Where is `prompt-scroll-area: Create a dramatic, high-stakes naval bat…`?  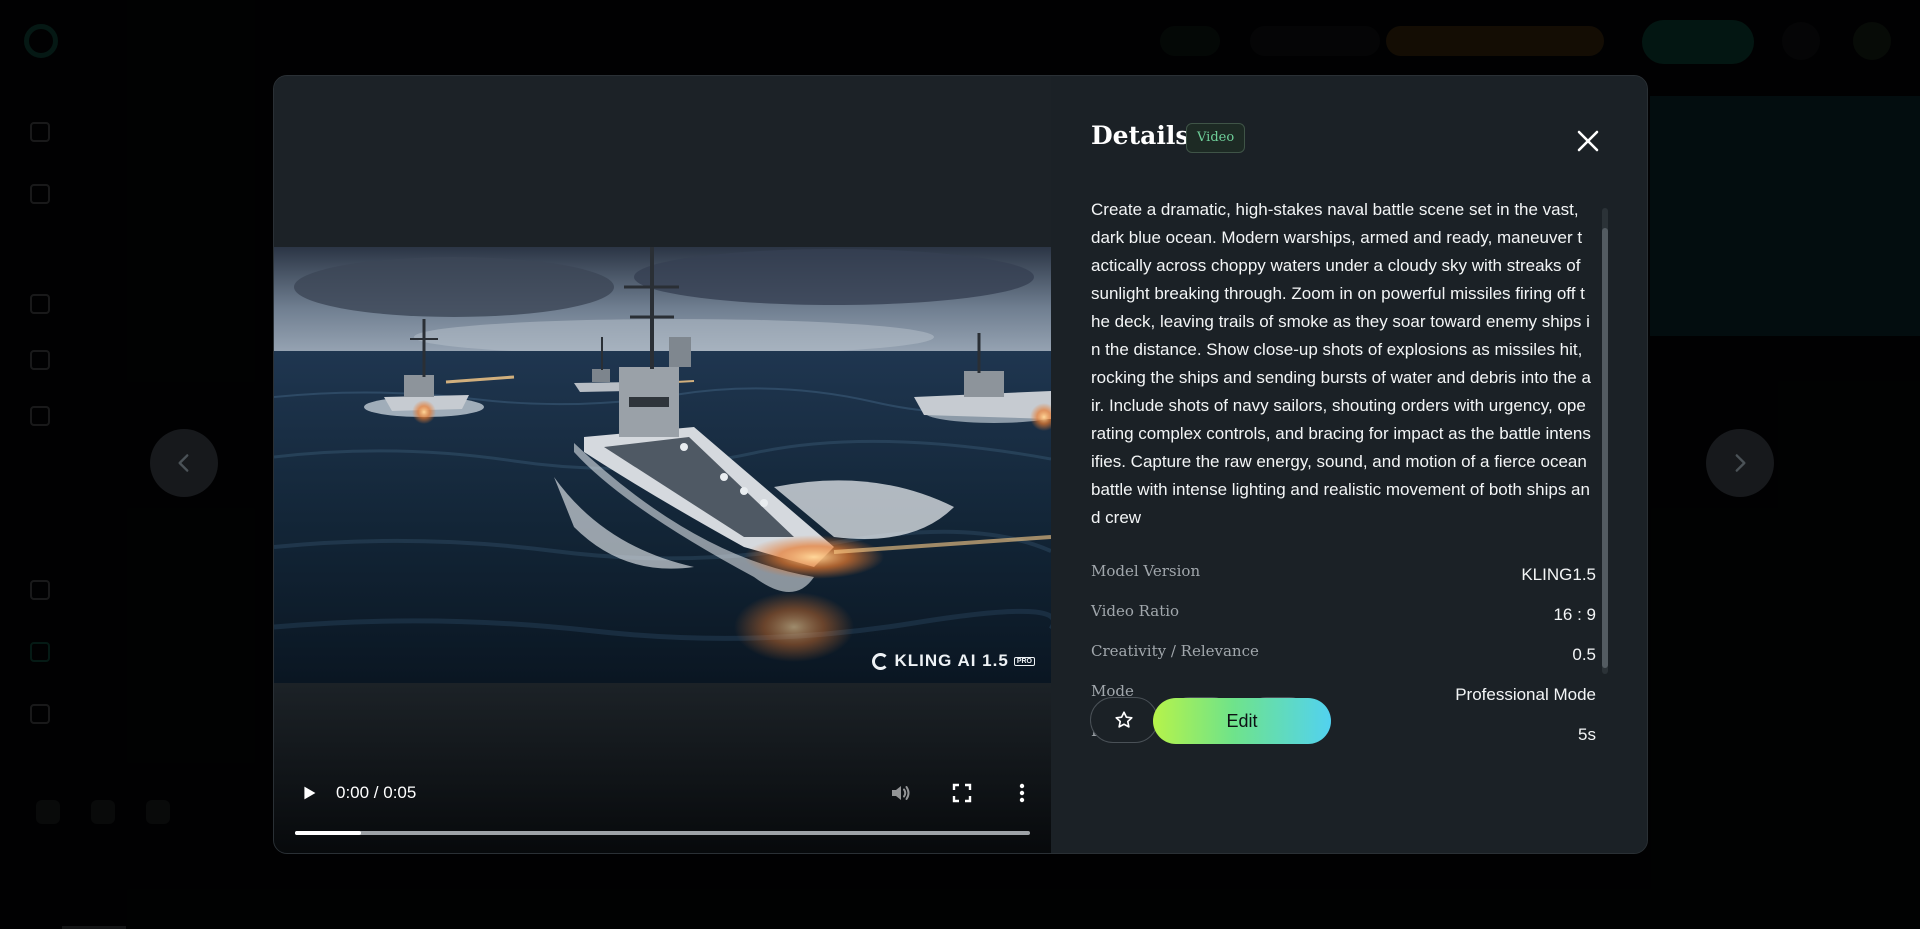 prompt-scroll-area: Create a dramatic, high-stakes naval bat… is located at coordinates (1341, 401).